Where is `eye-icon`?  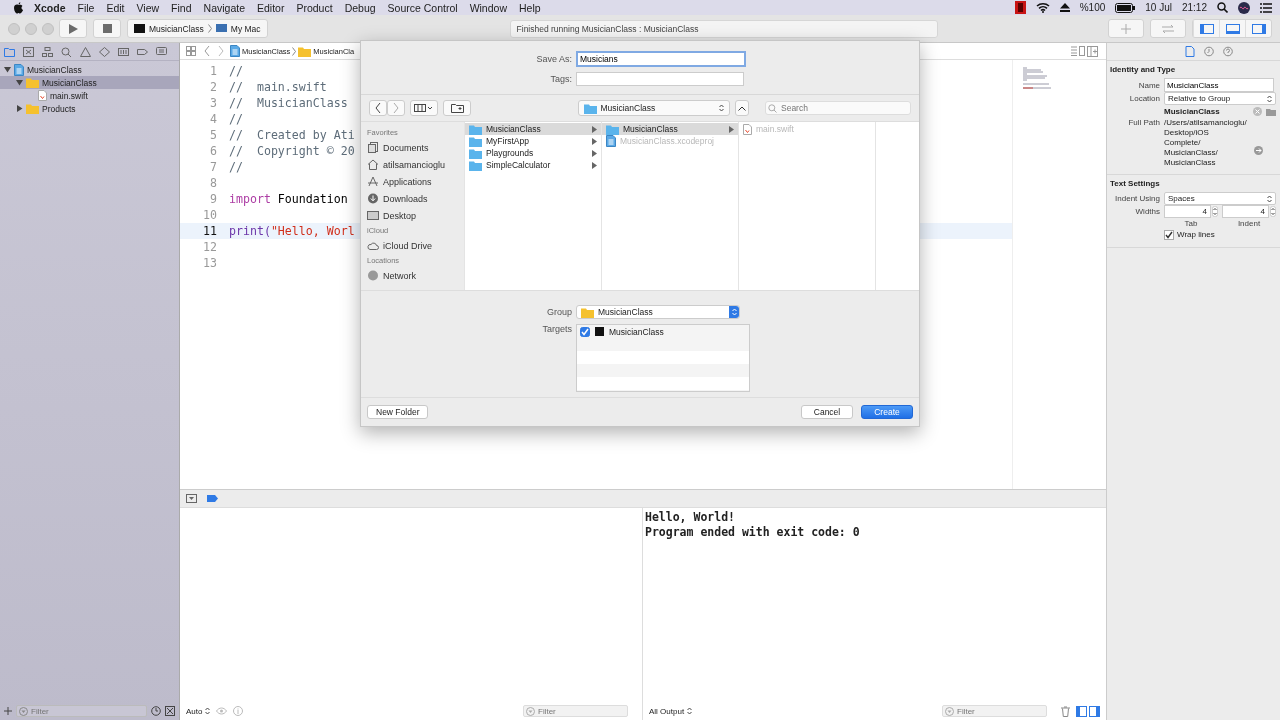 eye-icon is located at coordinates (222, 711).